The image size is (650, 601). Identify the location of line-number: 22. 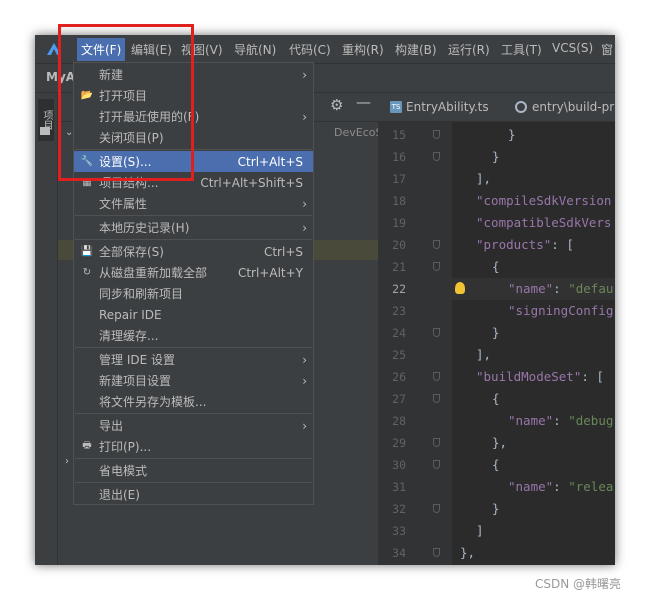
(399, 289).